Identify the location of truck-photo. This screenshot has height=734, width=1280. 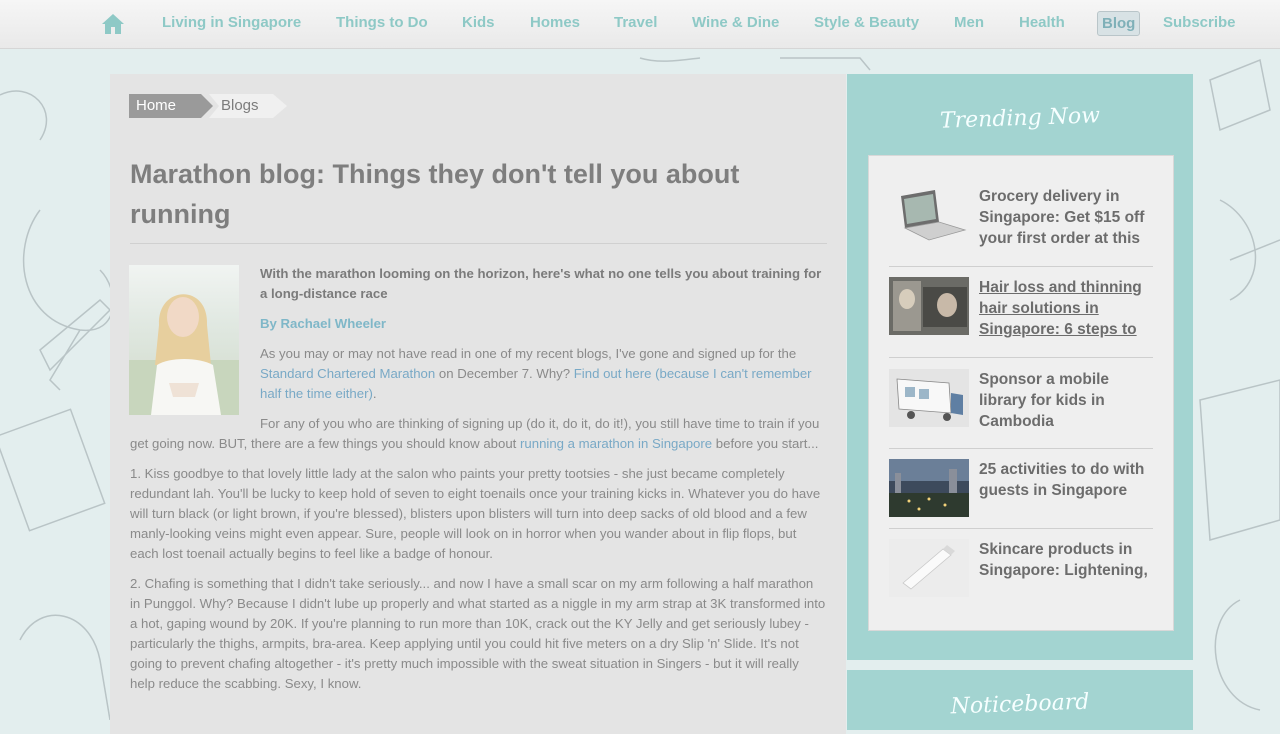
(929, 398).